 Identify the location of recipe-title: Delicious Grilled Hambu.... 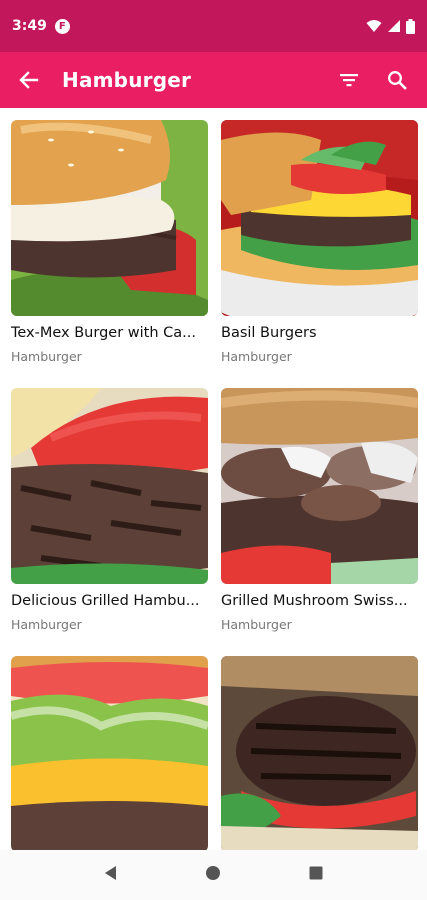
(105, 601).